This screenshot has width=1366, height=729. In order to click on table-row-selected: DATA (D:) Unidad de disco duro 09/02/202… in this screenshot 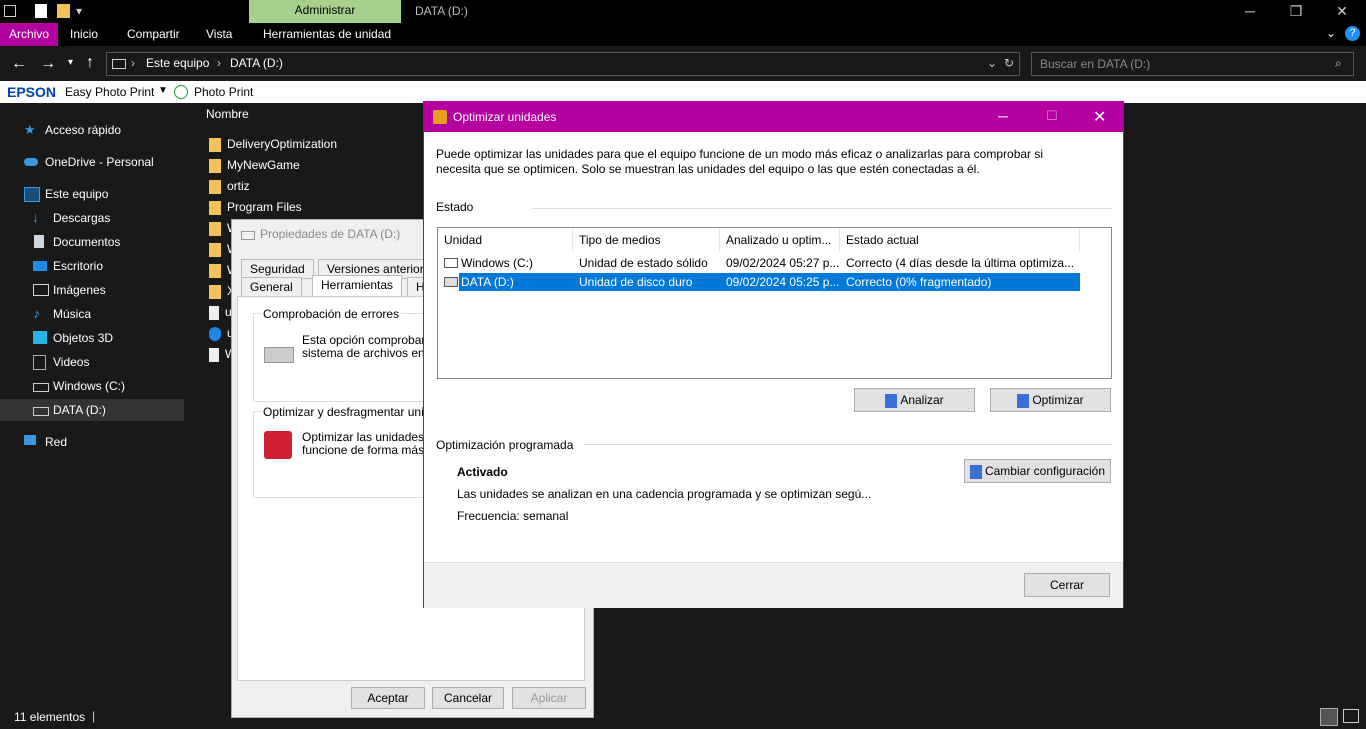, I will do `click(762, 282)`.